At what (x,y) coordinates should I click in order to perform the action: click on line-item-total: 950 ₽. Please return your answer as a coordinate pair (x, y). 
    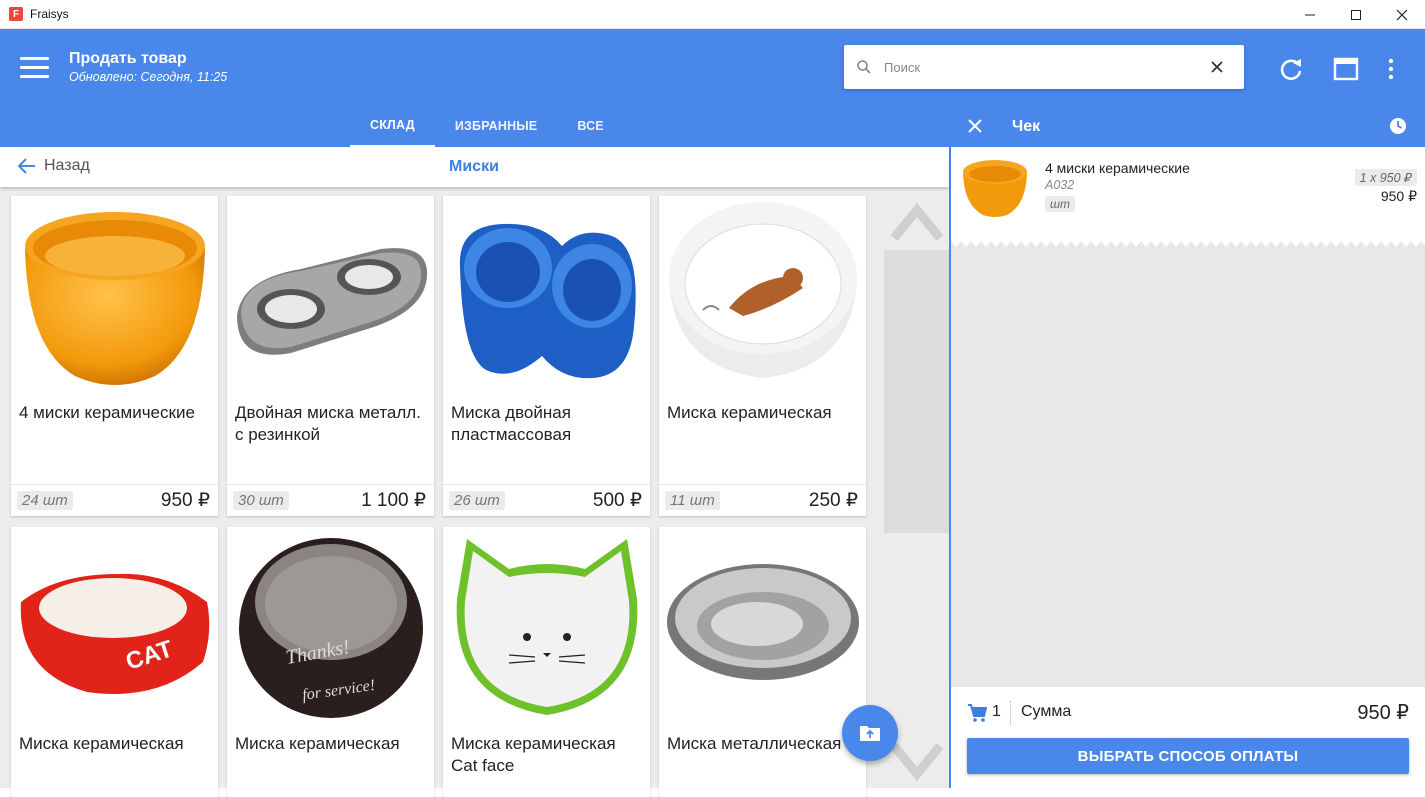
    Looking at the image, I should click on (1398, 196).